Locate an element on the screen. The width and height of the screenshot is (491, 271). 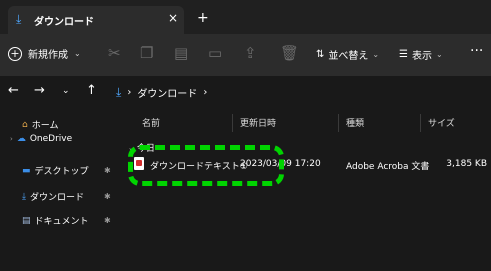
sidebar-item-label: OneDrive is located at coordinates (51, 139).